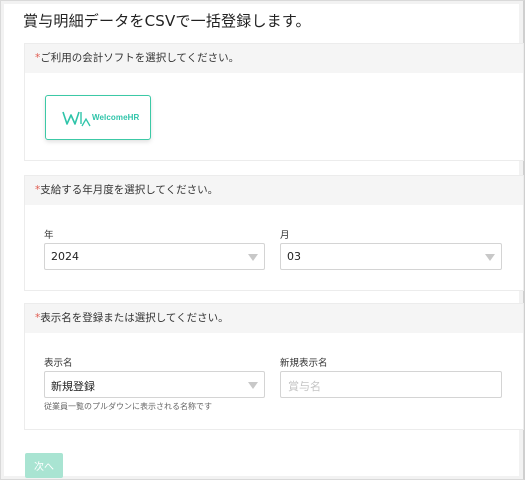 The height and width of the screenshot is (480, 525). I want to click on year-select-value: 2024, so click(65, 256).